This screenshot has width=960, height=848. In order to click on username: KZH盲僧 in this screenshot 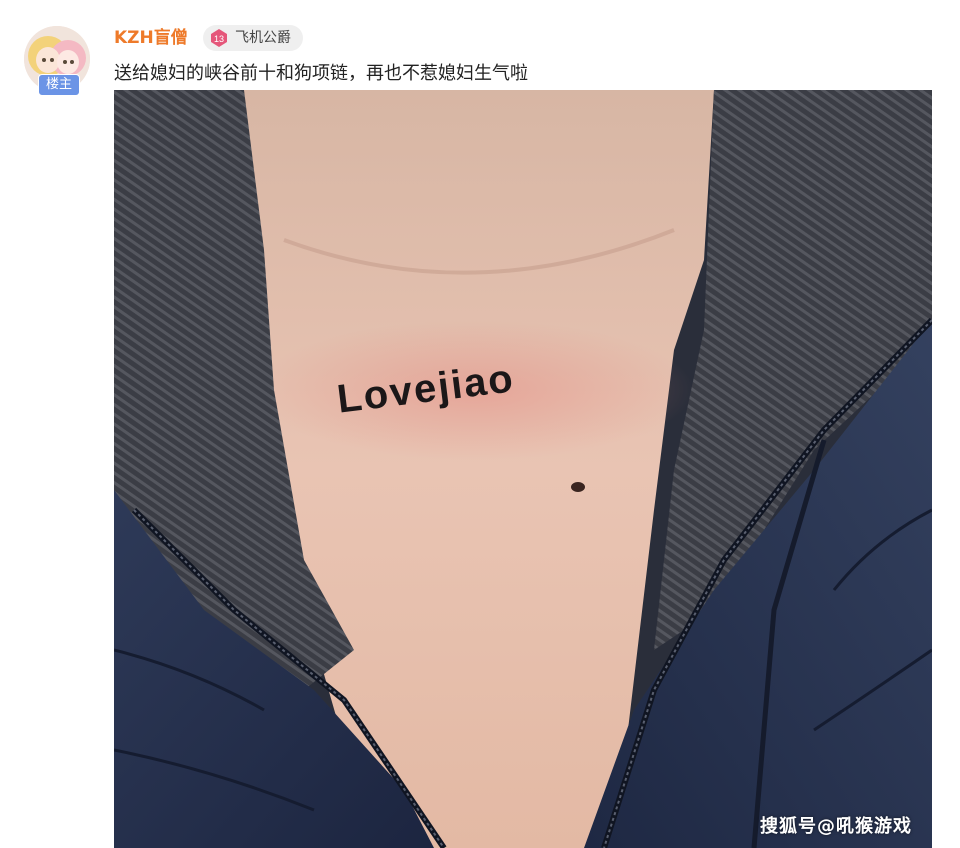, I will do `click(151, 38)`.